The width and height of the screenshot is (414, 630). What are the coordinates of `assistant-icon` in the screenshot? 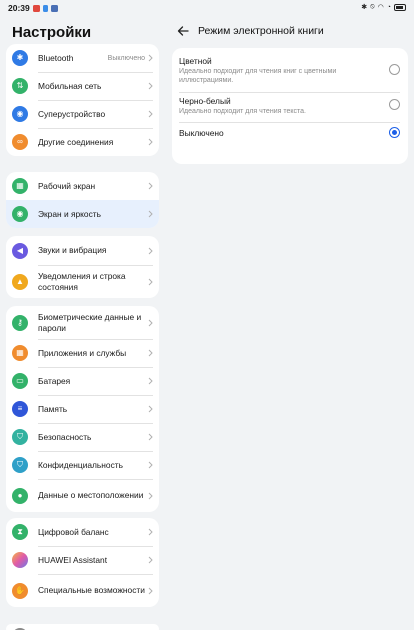 It's located at (20, 560).